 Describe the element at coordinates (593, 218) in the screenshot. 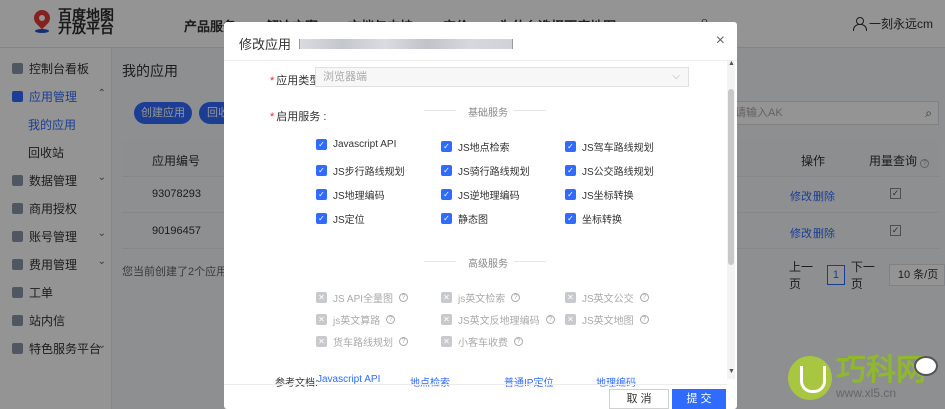

I see `service-checkbox: ✓ 坐标转换` at that location.